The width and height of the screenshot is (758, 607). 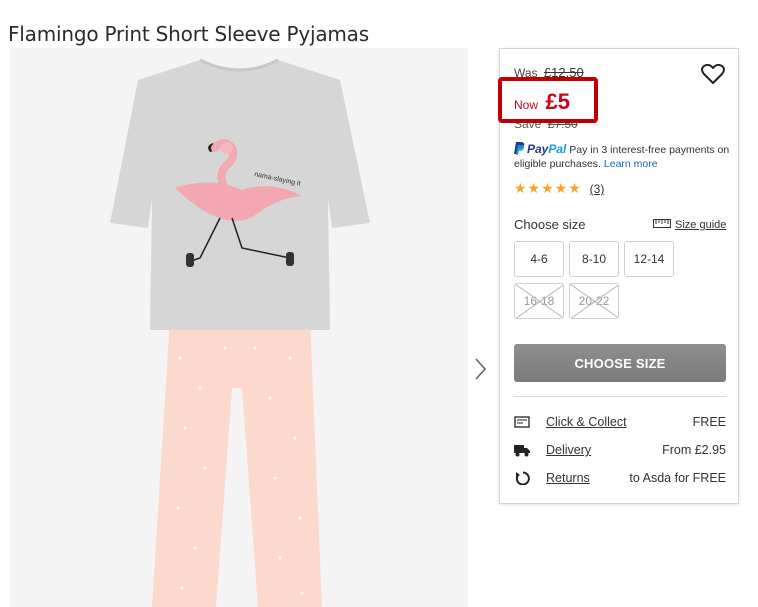 What do you see at coordinates (519, 148) in the screenshot?
I see `paypal-icon` at bounding box center [519, 148].